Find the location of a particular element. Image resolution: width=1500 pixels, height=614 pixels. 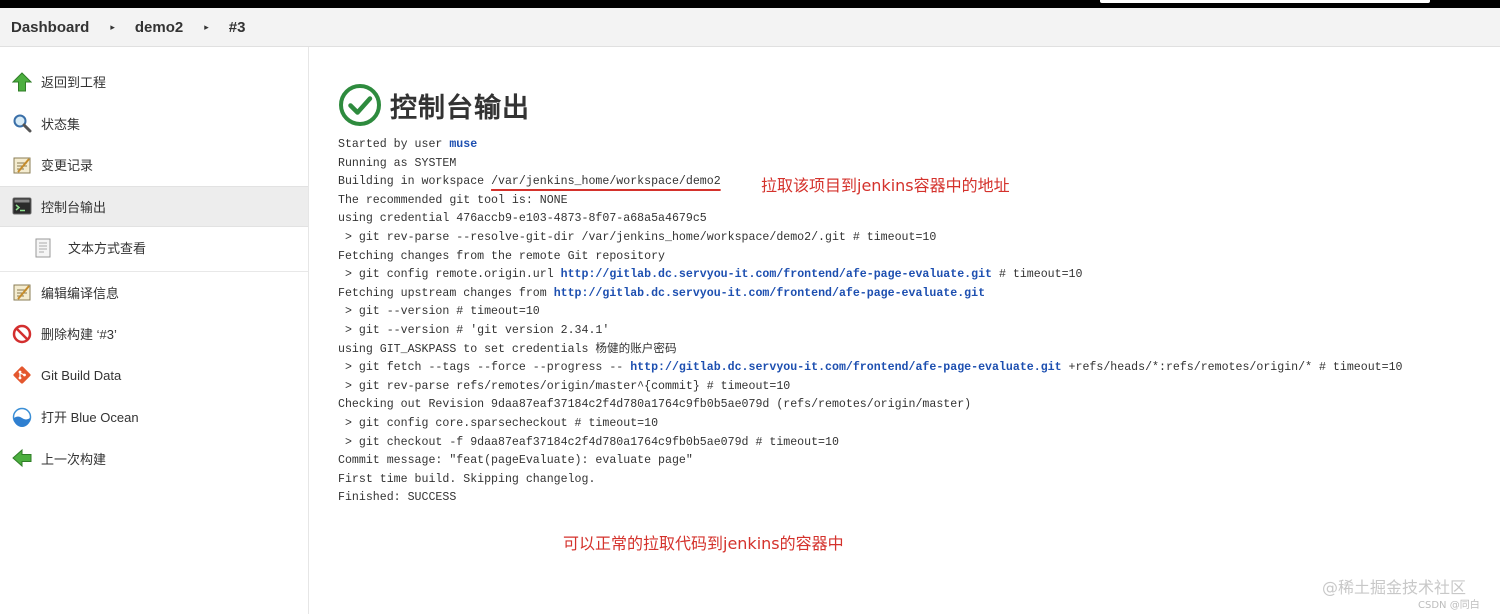

breadcrumb-dashboard: Dashboard is located at coordinates (50, 27).